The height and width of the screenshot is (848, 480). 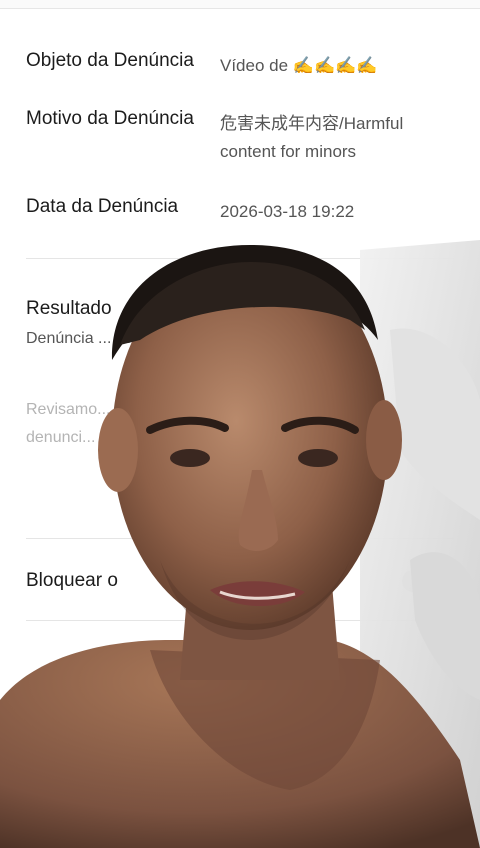 I want to click on report-reason-value: 危害未成年内容/Harmful content for minors, so click(x=312, y=137).